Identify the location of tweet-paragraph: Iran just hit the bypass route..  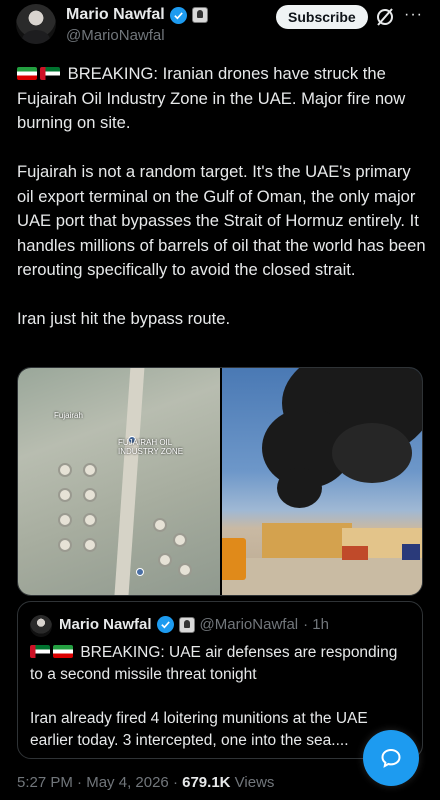
(124, 318).